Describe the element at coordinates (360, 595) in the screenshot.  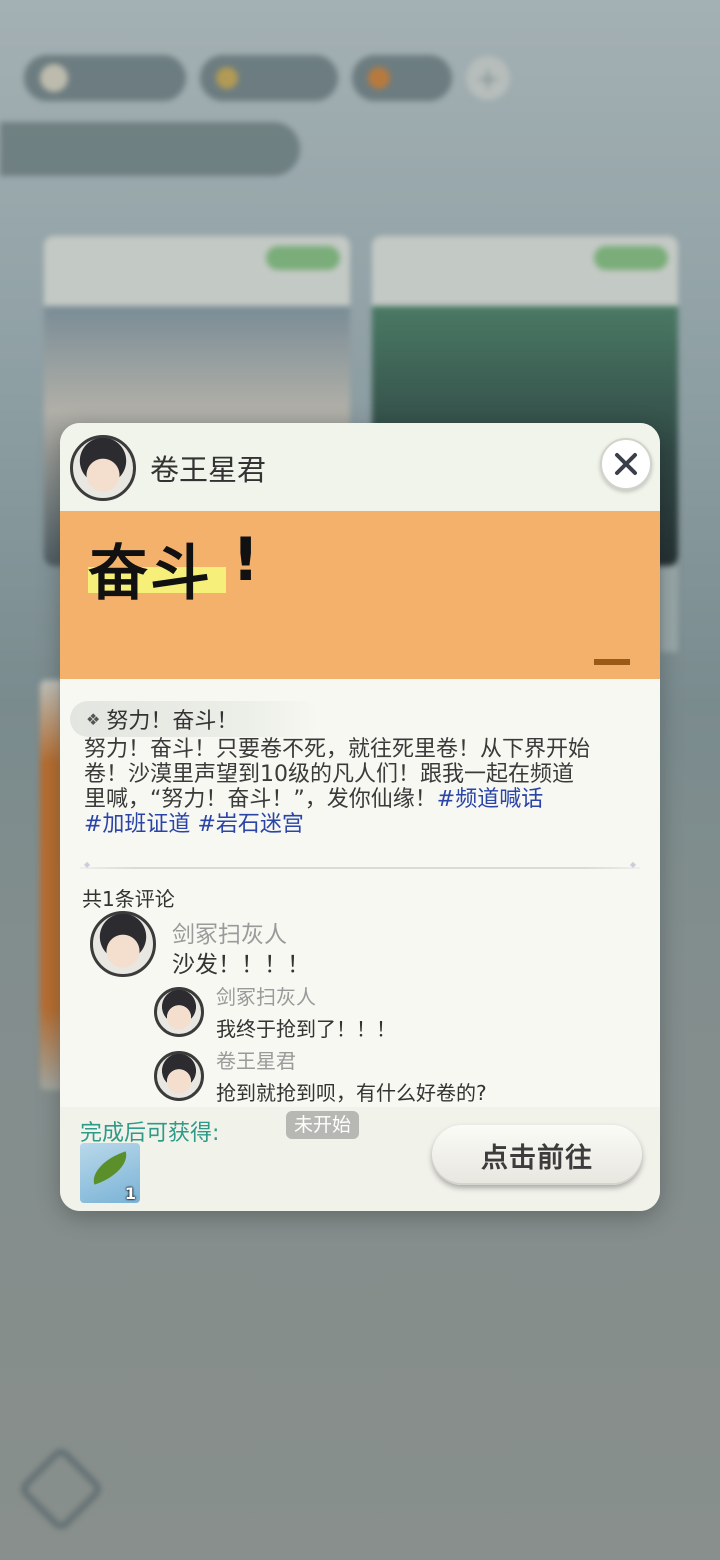
I see `post-banner: 奋斗 !` at that location.